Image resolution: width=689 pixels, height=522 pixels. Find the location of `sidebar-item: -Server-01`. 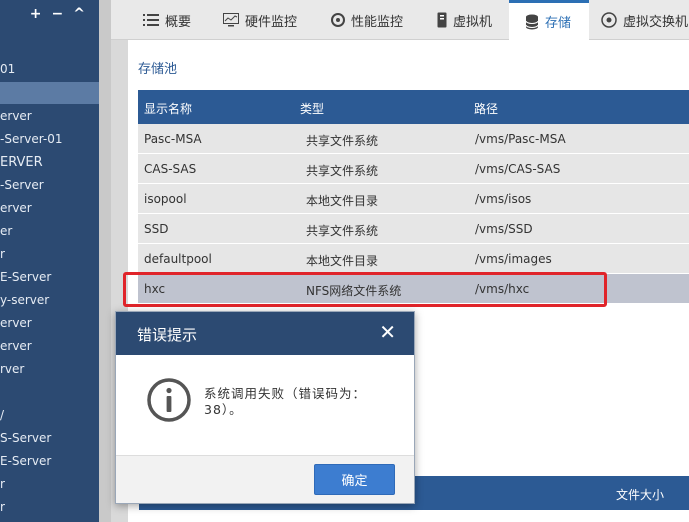

sidebar-item: -Server-01 is located at coordinates (31, 139).